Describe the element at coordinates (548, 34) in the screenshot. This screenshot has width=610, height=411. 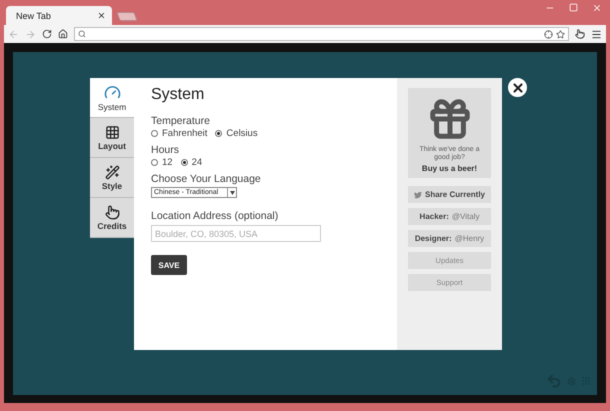
I see `target-icon` at that location.